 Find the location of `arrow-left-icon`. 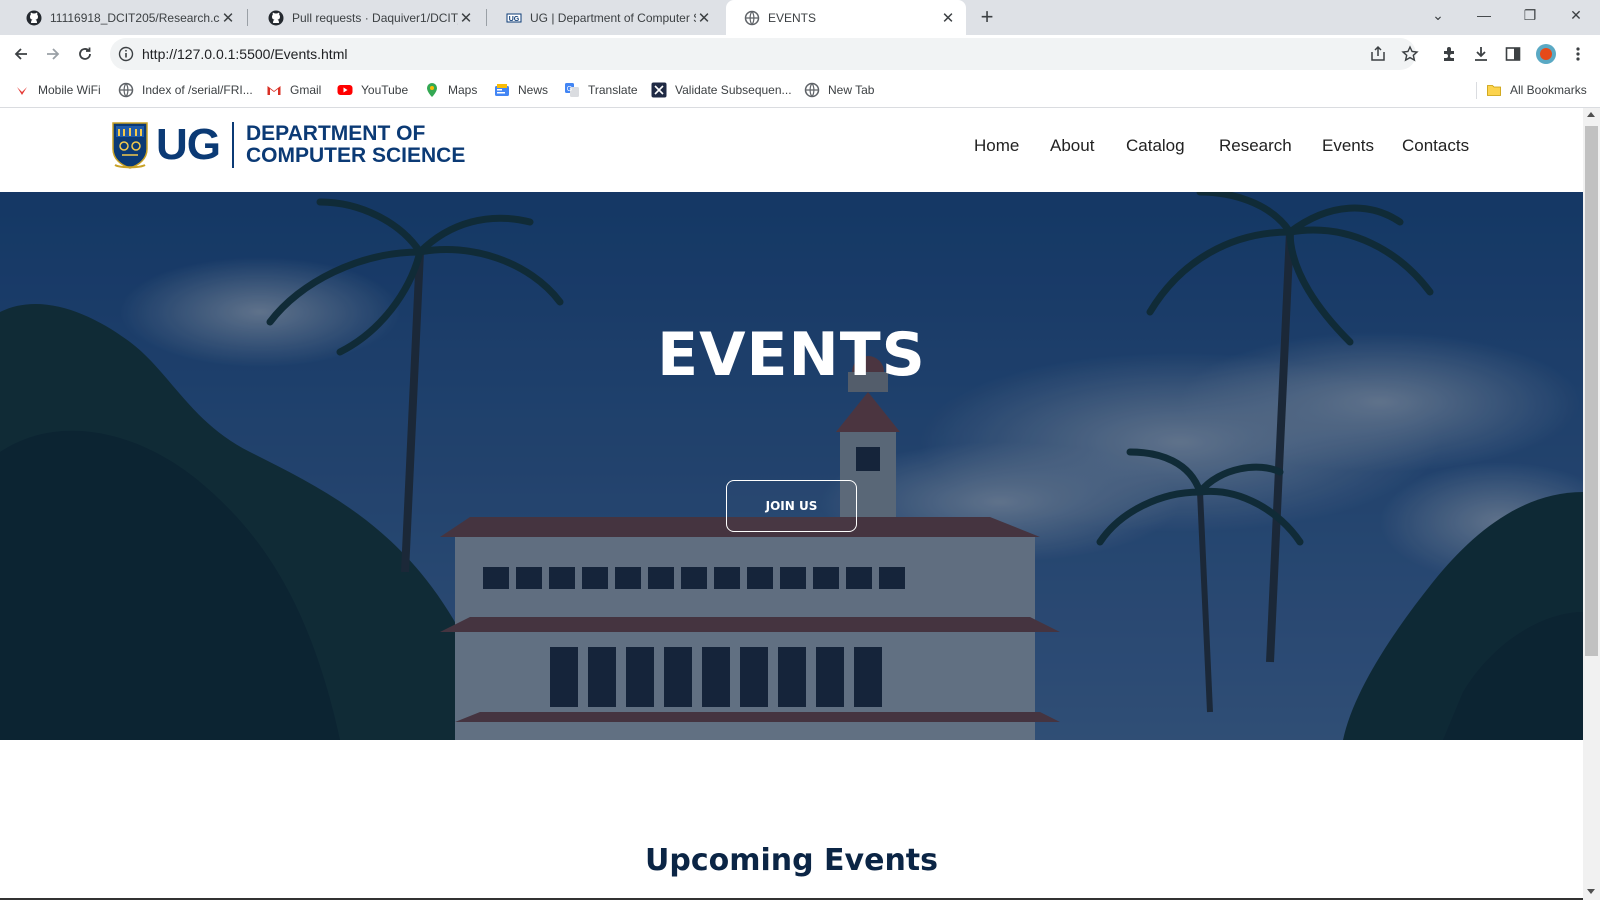

arrow-left-icon is located at coordinates (20, 54).